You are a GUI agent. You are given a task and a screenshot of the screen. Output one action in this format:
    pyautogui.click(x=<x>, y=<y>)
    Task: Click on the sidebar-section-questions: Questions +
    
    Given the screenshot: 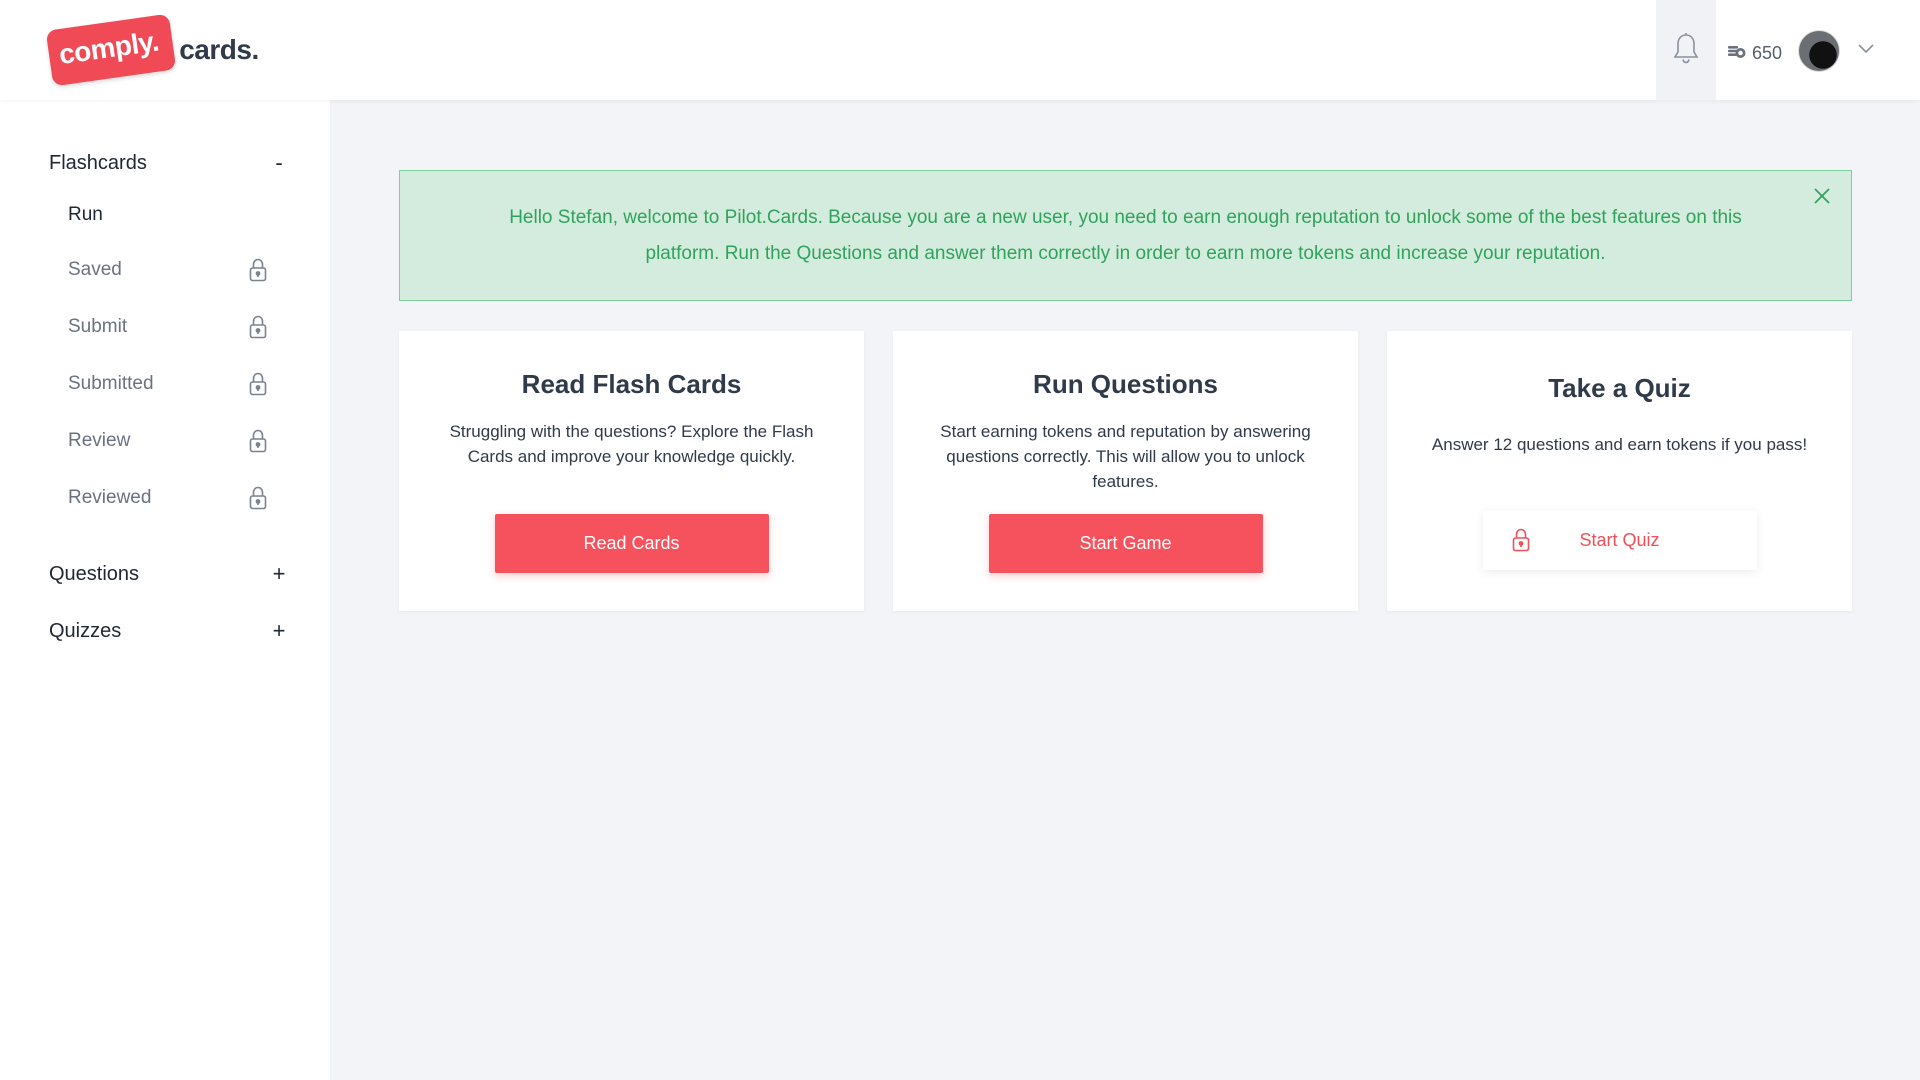 What is the action you would take?
    pyautogui.click(x=169, y=574)
    